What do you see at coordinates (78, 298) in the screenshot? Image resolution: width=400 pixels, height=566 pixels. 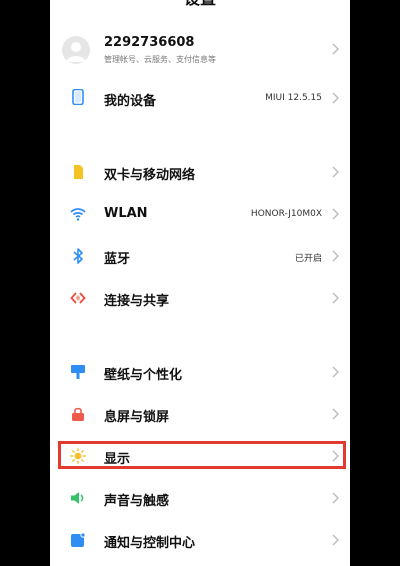 I see `connection-share-icon` at bounding box center [78, 298].